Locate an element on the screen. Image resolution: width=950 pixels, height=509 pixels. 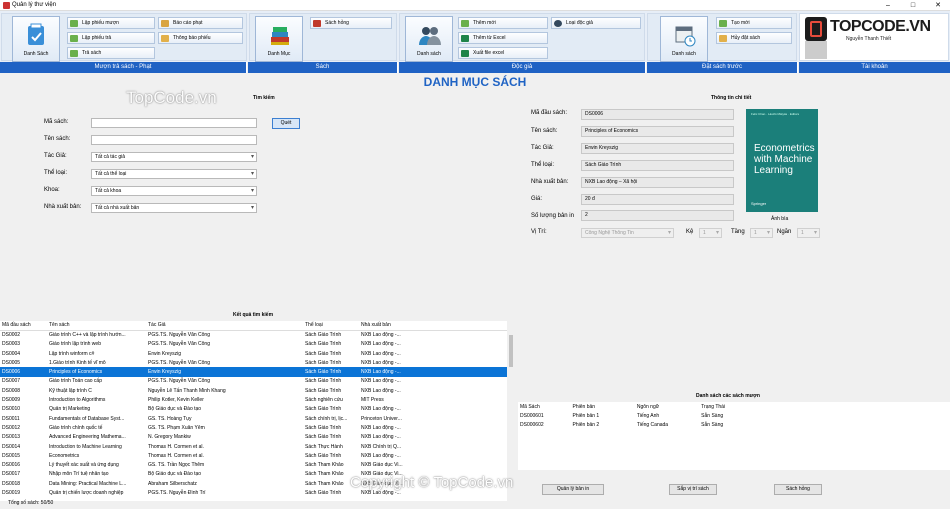
table-row: DS000601 Phiên bản 1 Tiếng Anh Sẵn Sàng is located at coordinates (648, 415).